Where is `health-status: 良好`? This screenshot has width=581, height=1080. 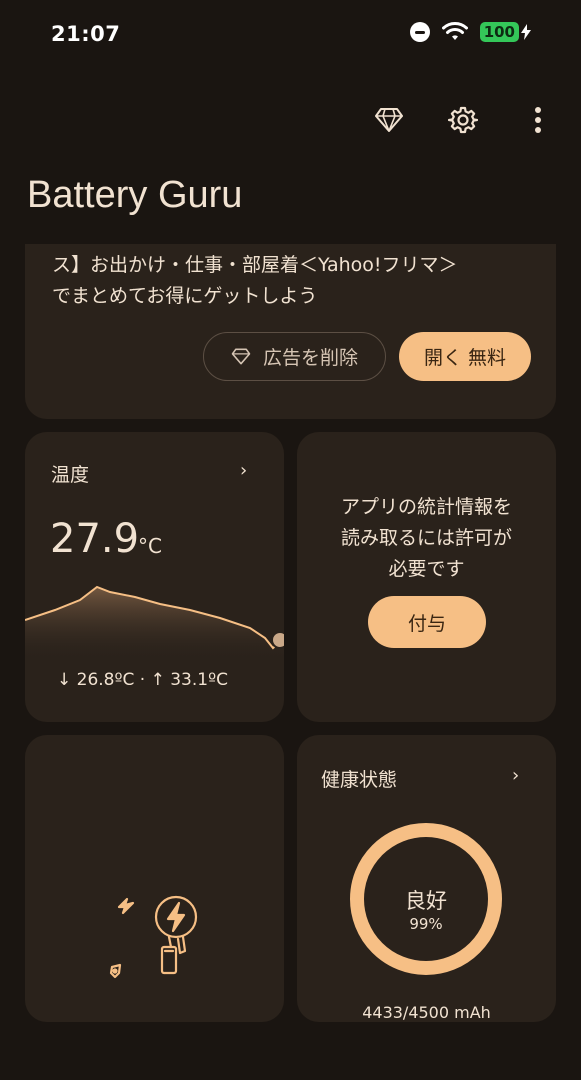 health-status: 良好 is located at coordinates (426, 901).